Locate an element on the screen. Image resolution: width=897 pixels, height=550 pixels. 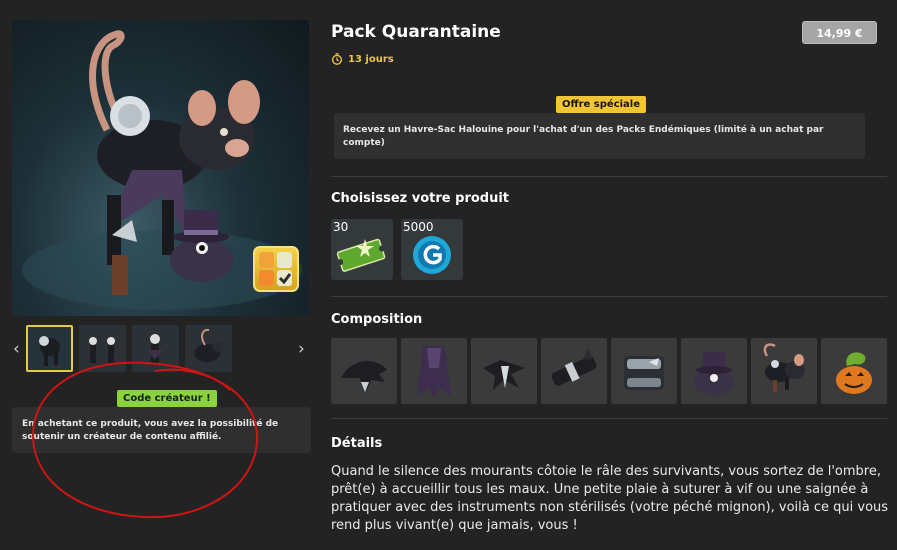
dark-shoulderpad-icon is located at coordinates (364, 376).